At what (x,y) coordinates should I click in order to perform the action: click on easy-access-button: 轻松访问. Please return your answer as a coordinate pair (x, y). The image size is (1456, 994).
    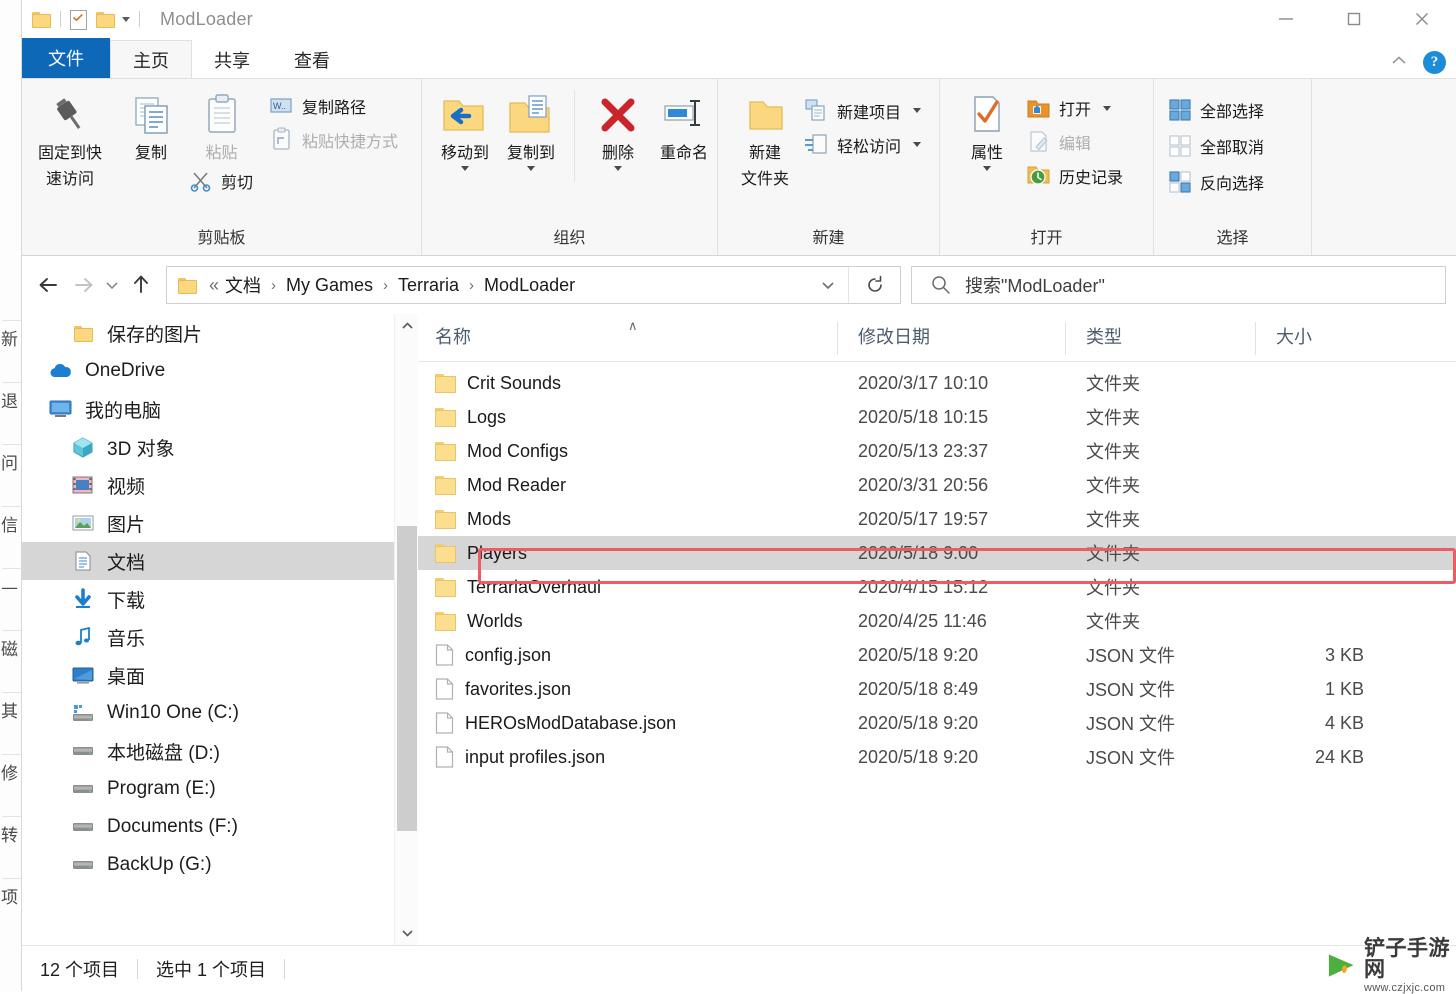
    Looking at the image, I should click on (864, 144).